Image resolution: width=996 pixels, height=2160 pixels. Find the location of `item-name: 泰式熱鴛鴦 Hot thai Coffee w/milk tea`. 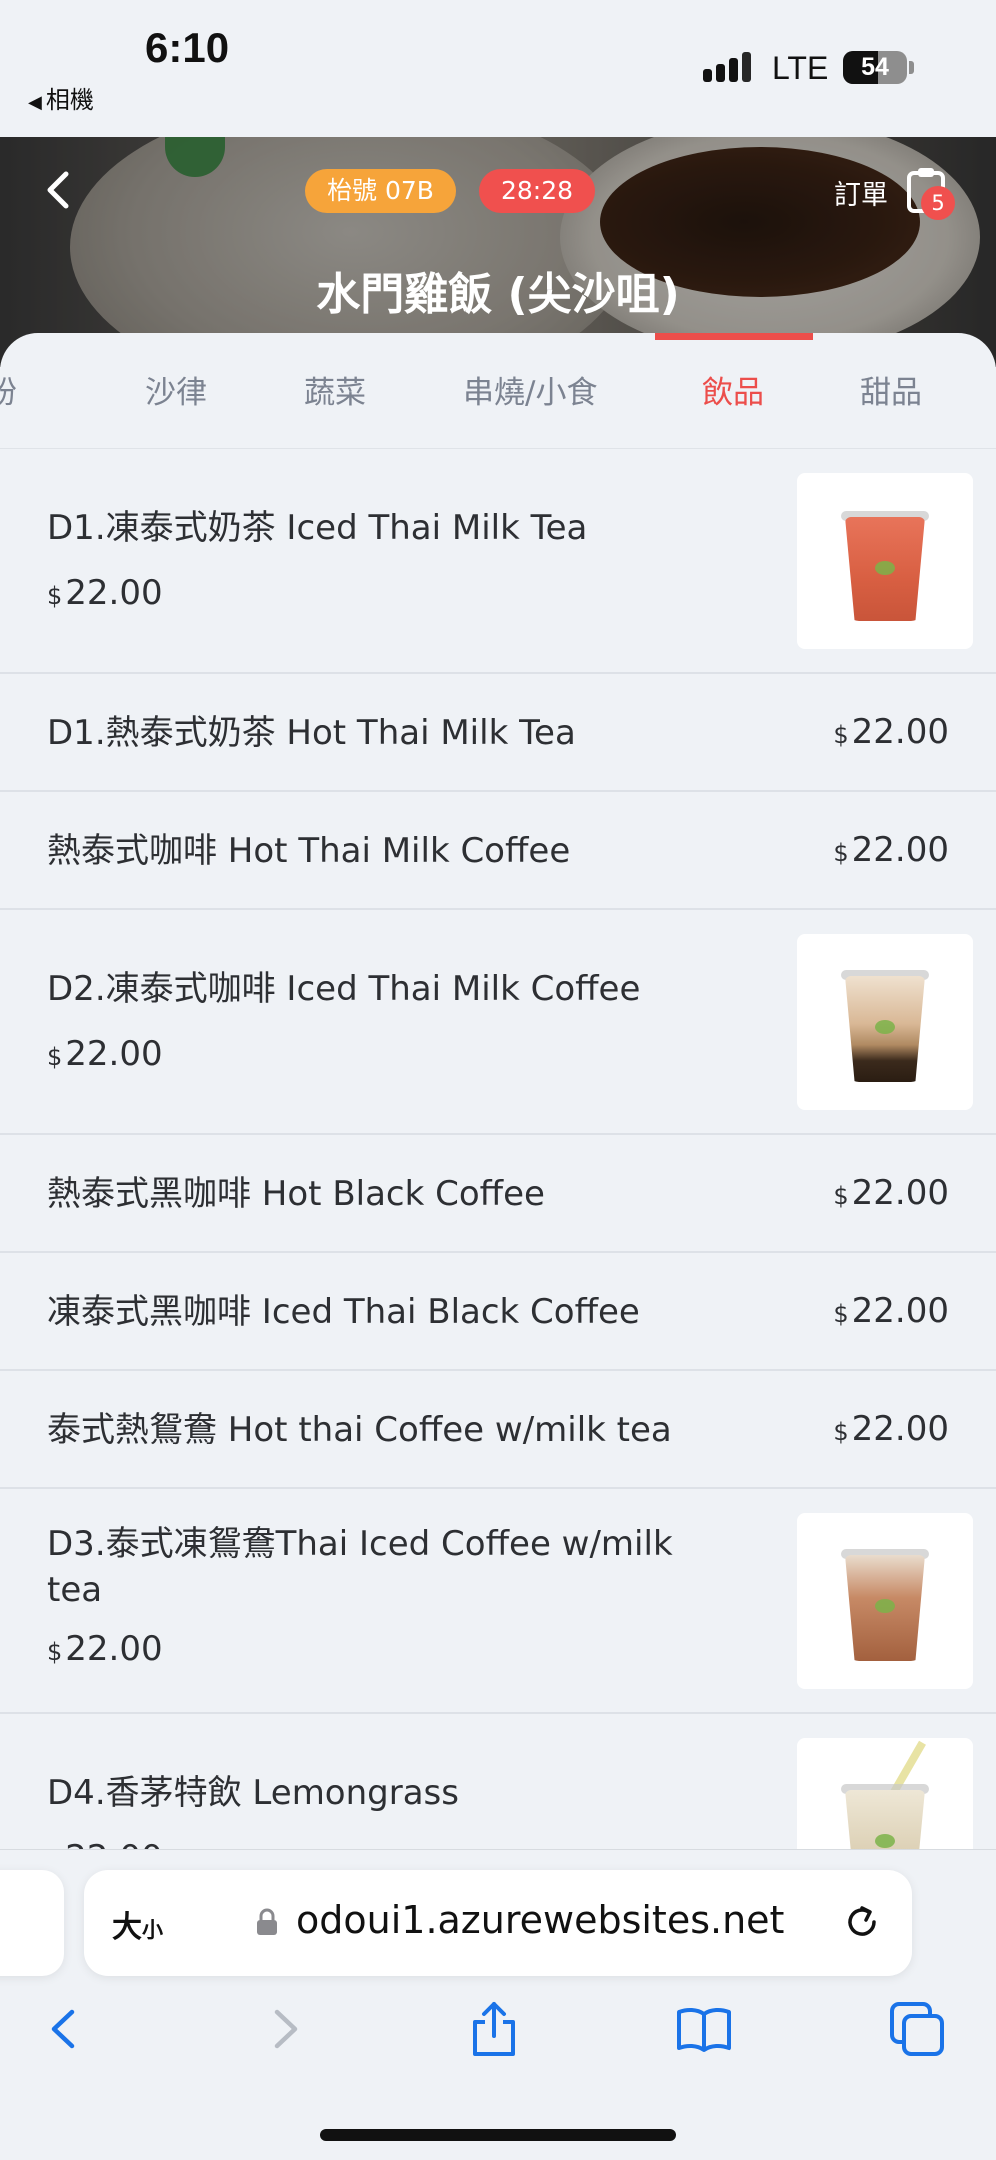

item-name: 泰式熱鴛鴦 Hot thai Coffee w/milk tea is located at coordinates (359, 1430).